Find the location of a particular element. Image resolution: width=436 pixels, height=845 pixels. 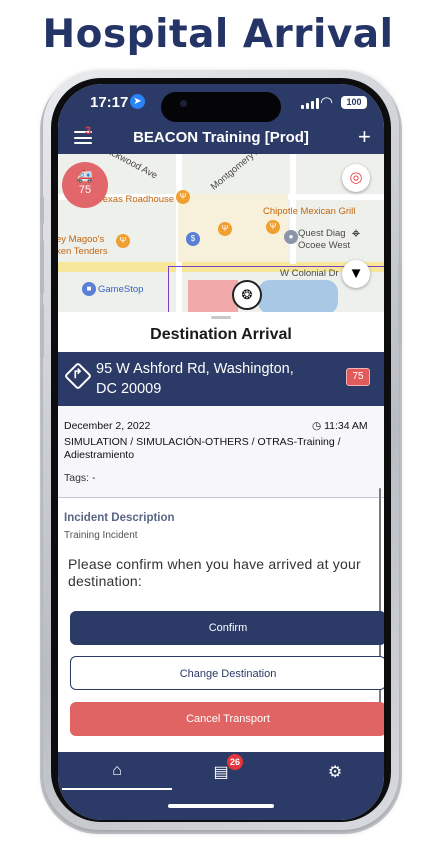

scrollbar is located at coordinates (380, 610).